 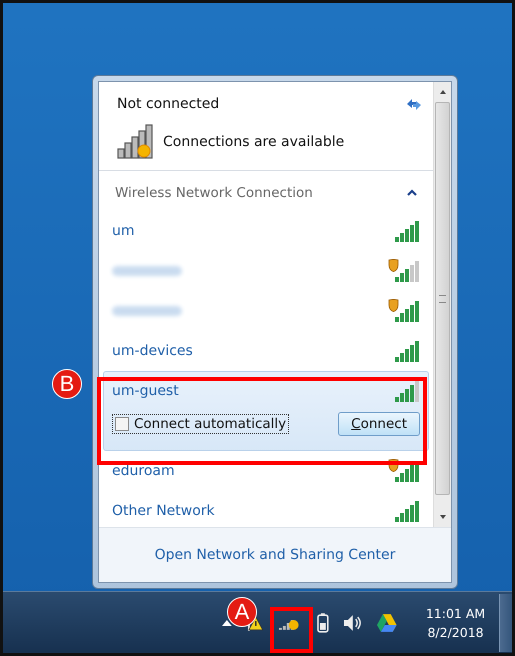 What do you see at coordinates (266, 411) in the screenshot?
I see `selected-network-row: um-guest Connect automatically Connect` at bounding box center [266, 411].